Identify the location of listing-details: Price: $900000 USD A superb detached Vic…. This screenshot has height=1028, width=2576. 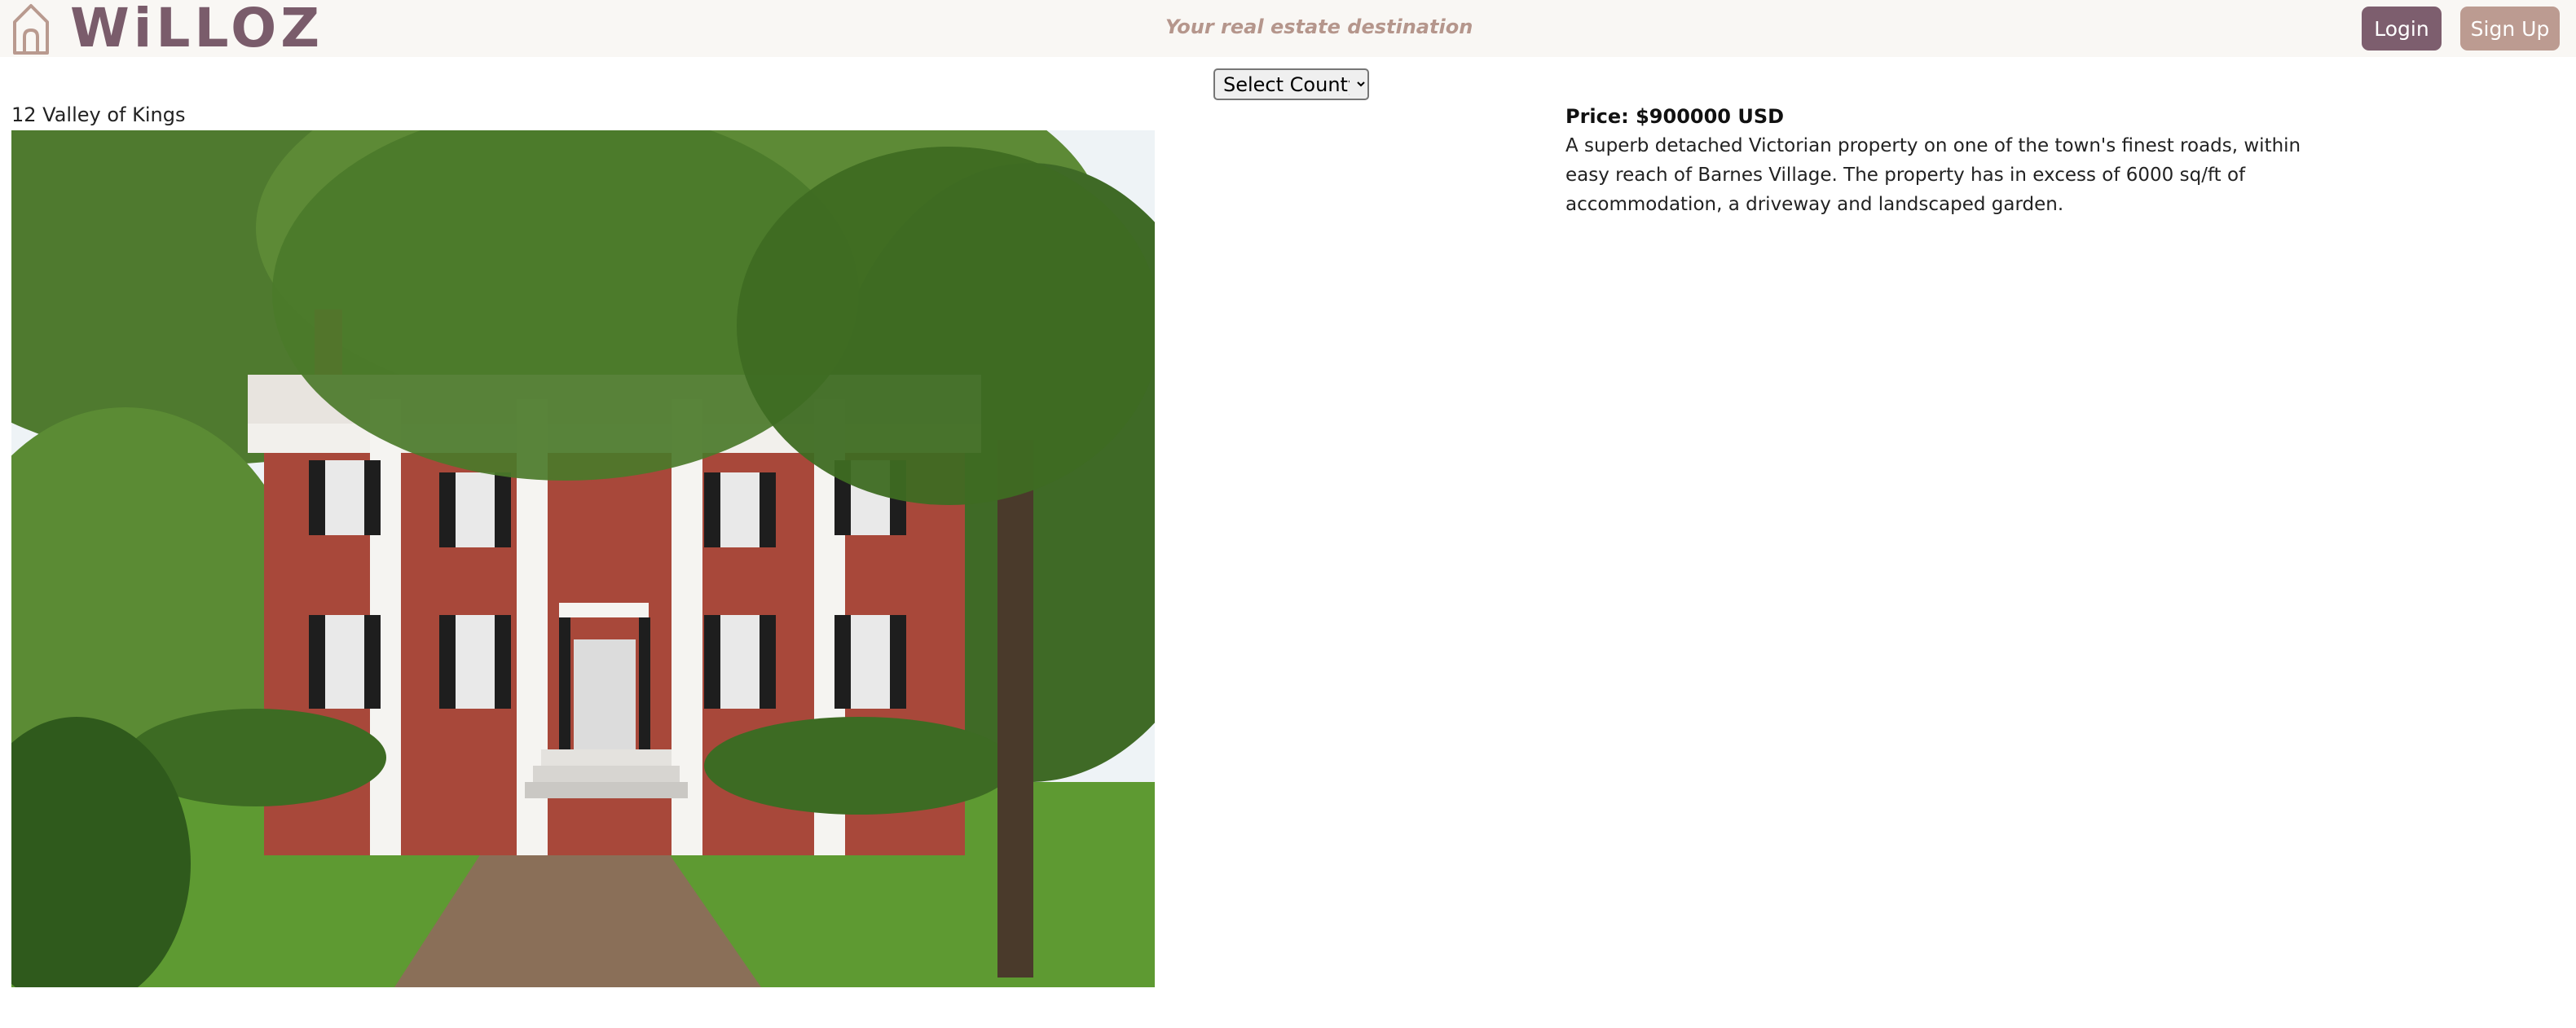
(1948, 161).